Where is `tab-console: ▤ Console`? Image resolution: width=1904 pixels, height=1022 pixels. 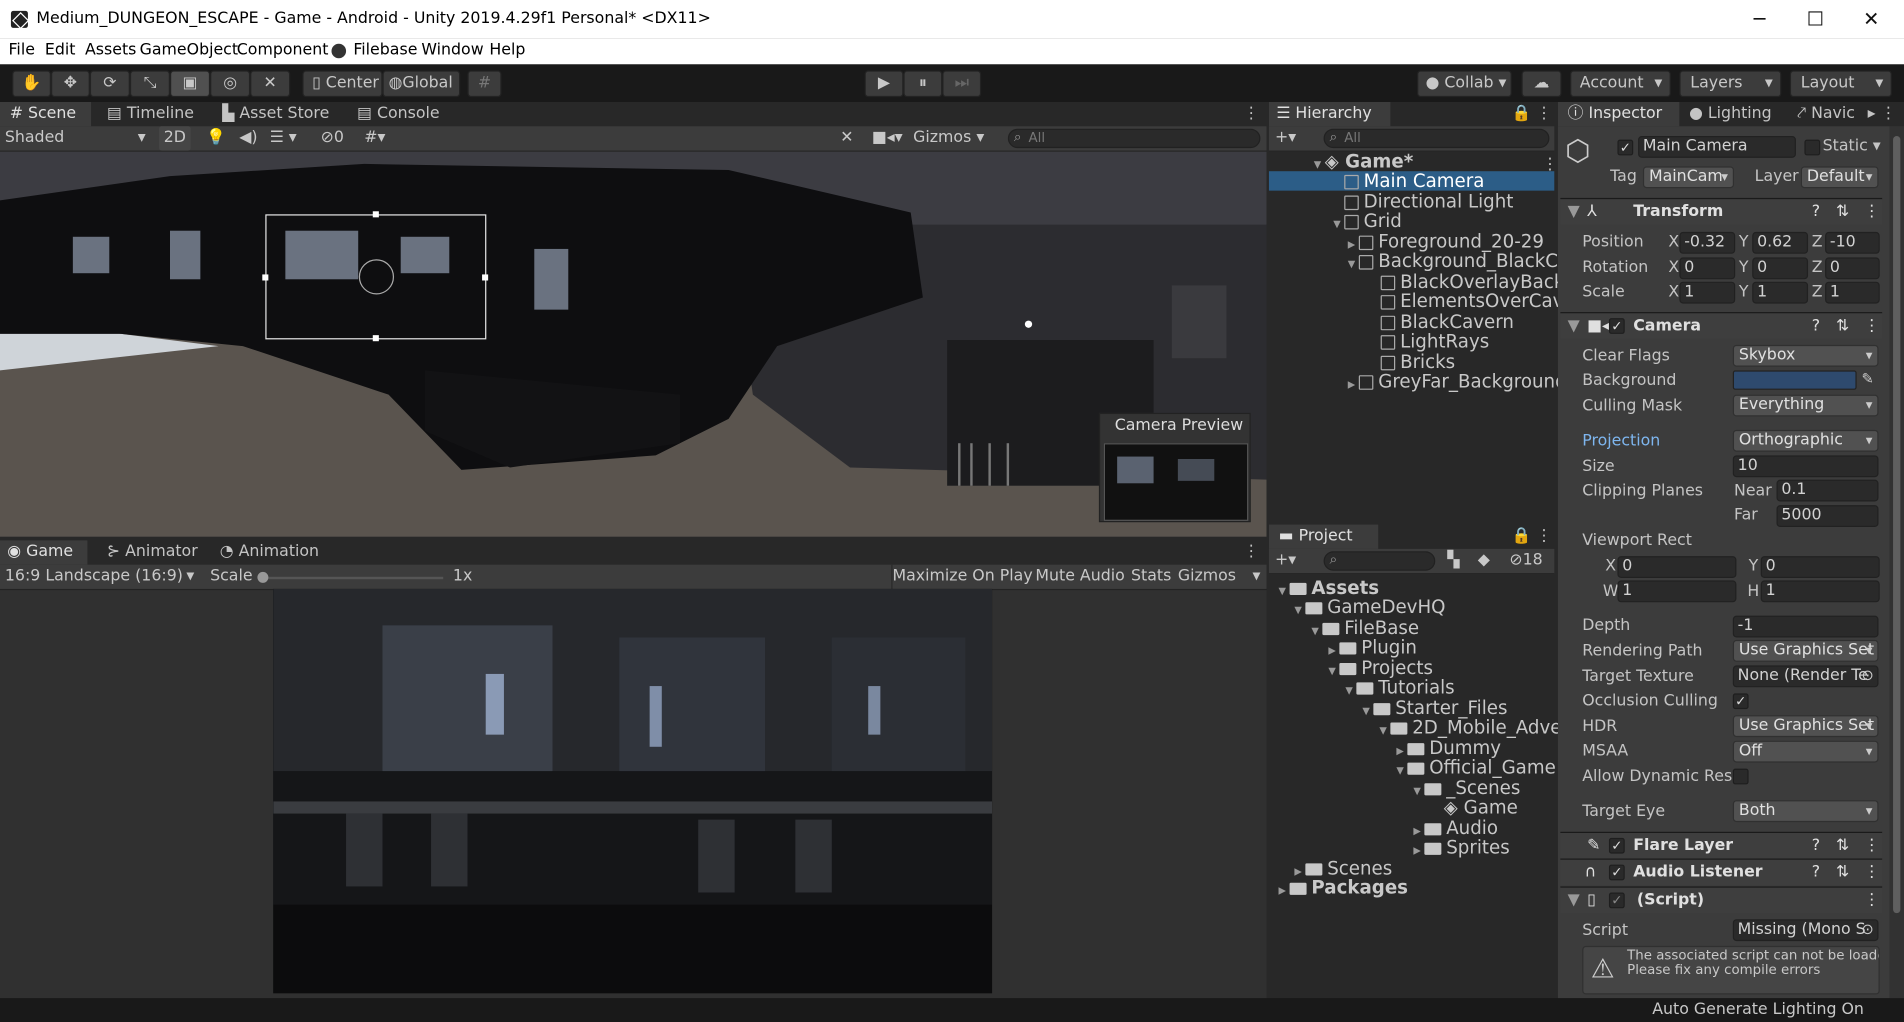
tab-console: ▤ Console is located at coordinates (405, 114).